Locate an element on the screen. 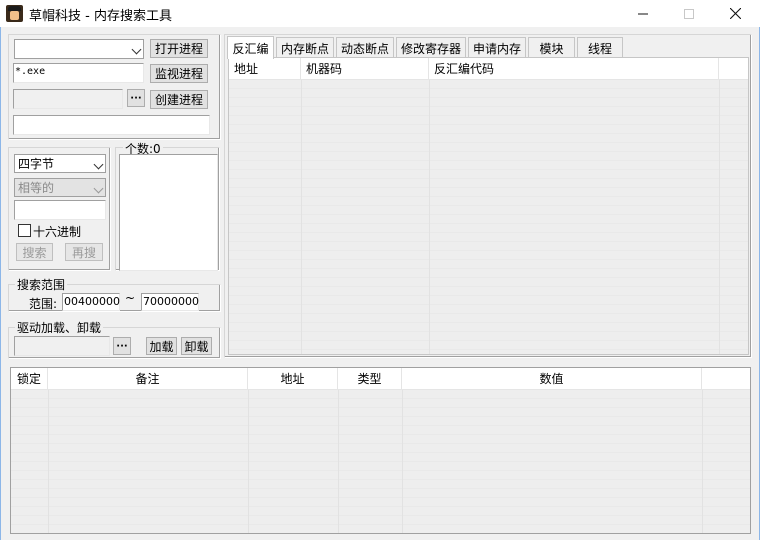  range-start-input: 00400000 is located at coordinates (91, 302).